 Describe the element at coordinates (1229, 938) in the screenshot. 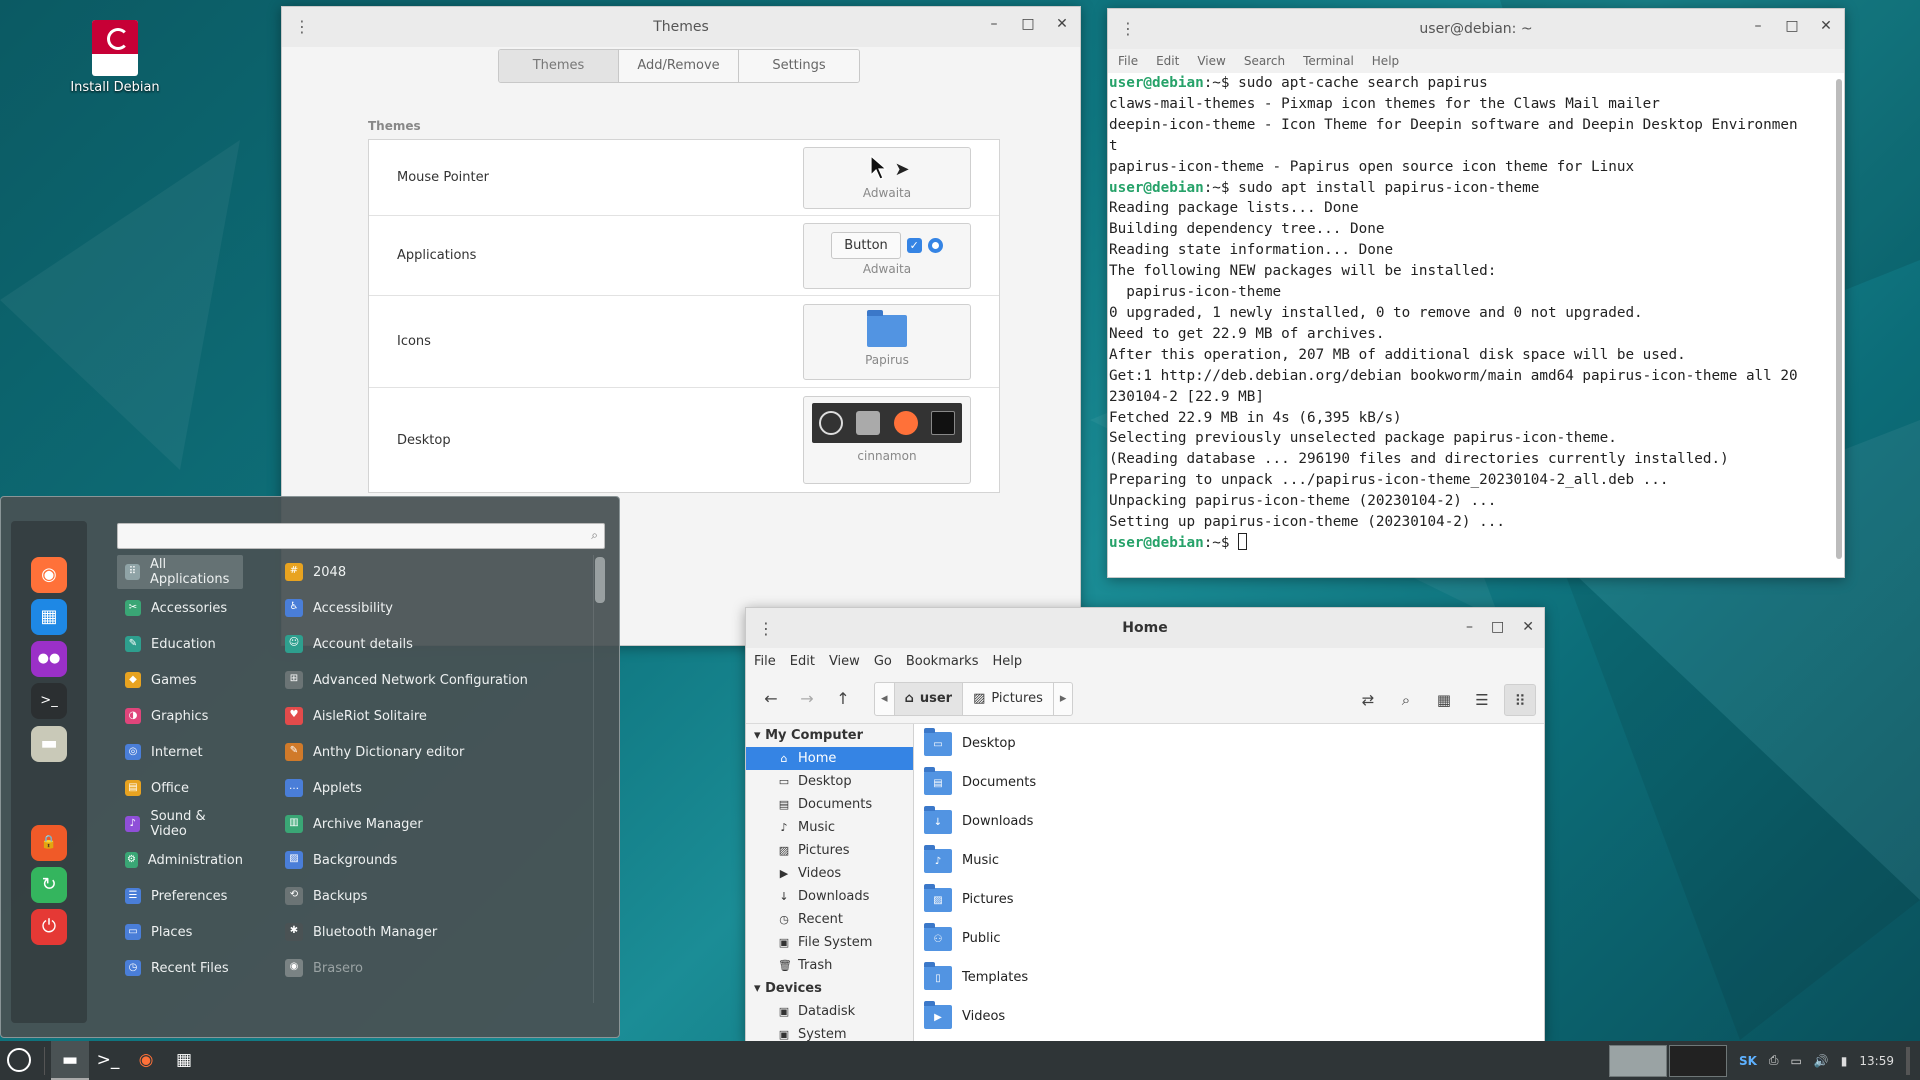

I see `file-item-public: ⚇ Public` at that location.